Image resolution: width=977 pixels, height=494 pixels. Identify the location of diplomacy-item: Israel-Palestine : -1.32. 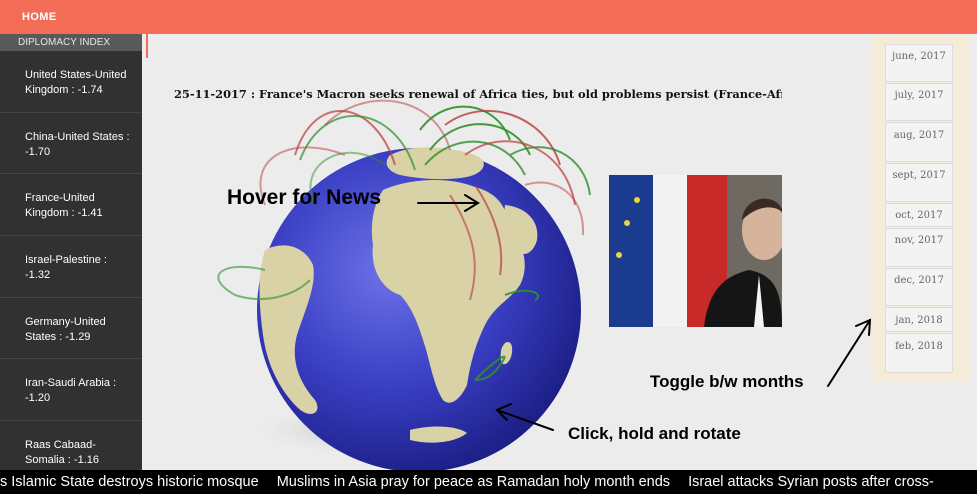
(71, 267).